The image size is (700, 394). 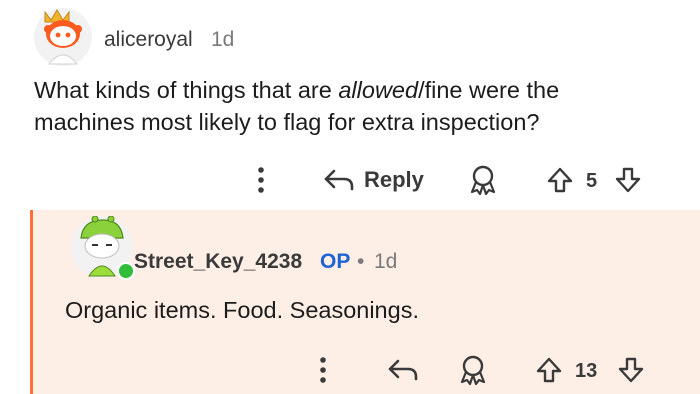 I want to click on reply-button: Reply, so click(x=373, y=180).